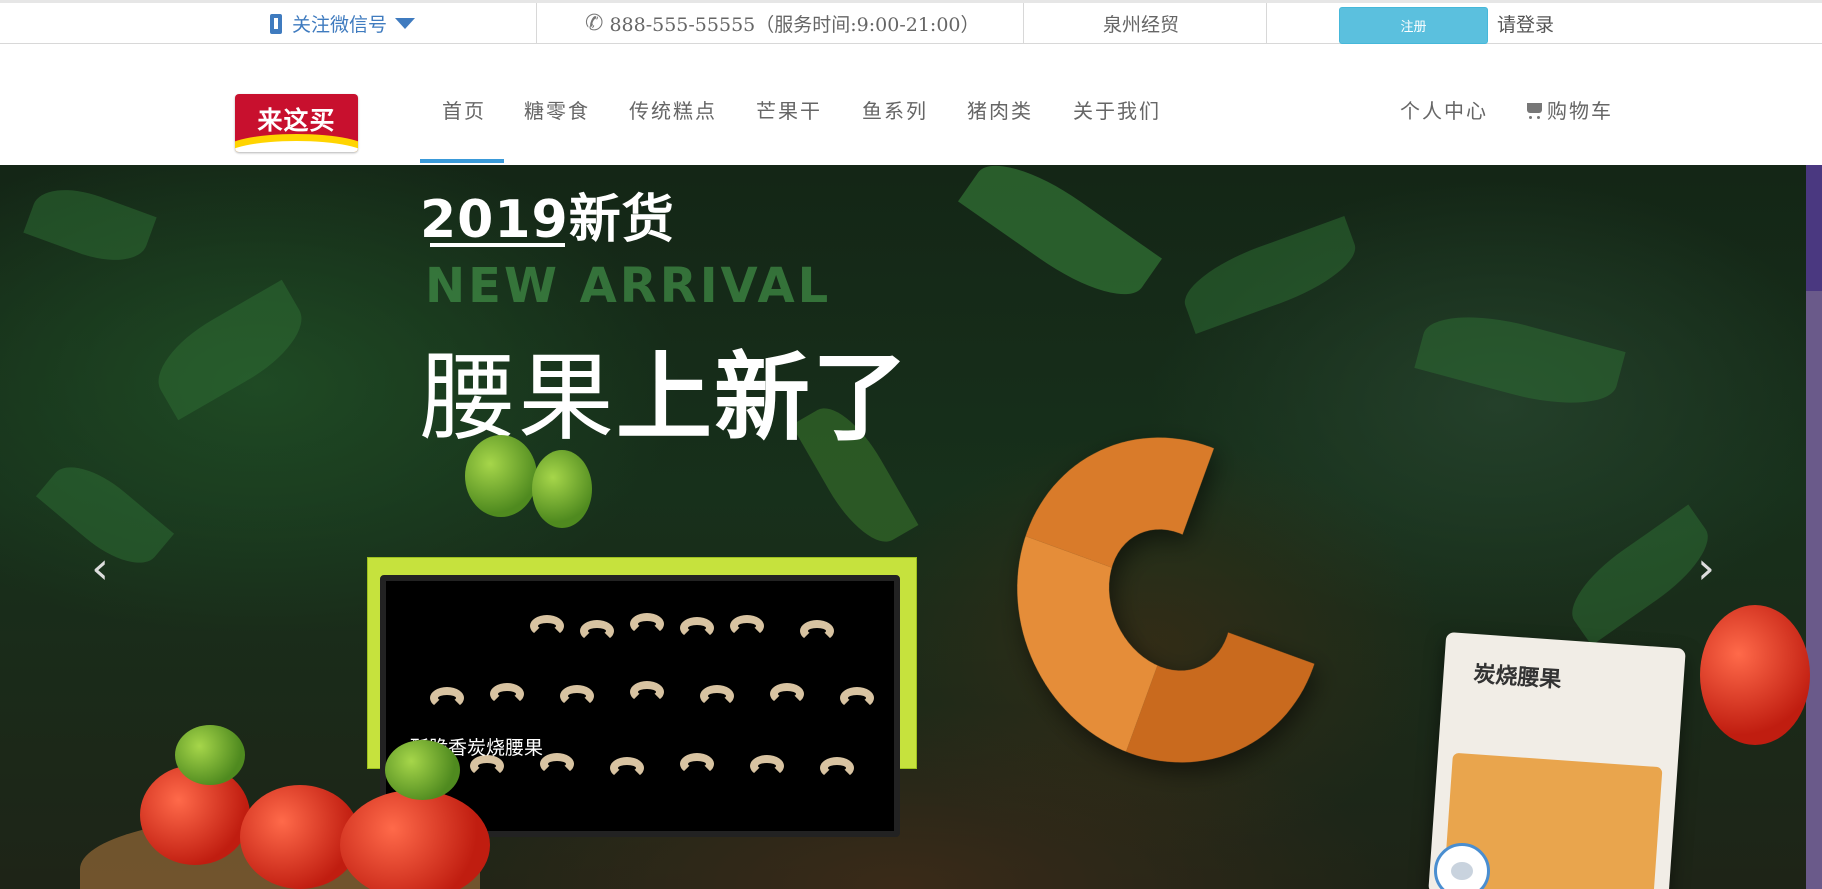  I want to click on cart-label: 购物车, so click(1580, 111).